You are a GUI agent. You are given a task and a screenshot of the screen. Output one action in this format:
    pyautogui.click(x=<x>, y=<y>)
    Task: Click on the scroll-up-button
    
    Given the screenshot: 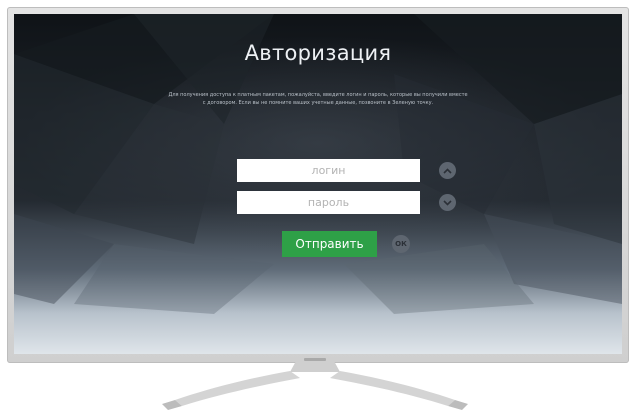 What is the action you would take?
    pyautogui.click(x=447, y=170)
    